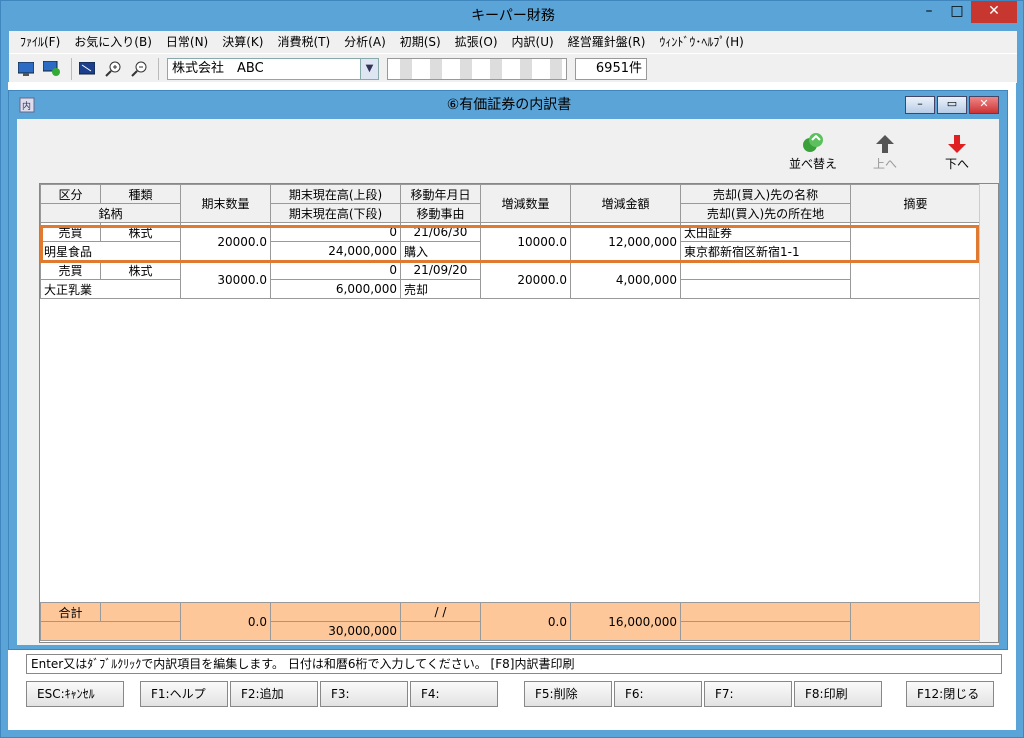 This screenshot has width=1024, height=738. What do you see at coordinates (658, 694) in the screenshot?
I see `f6-button: F6:` at bounding box center [658, 694].